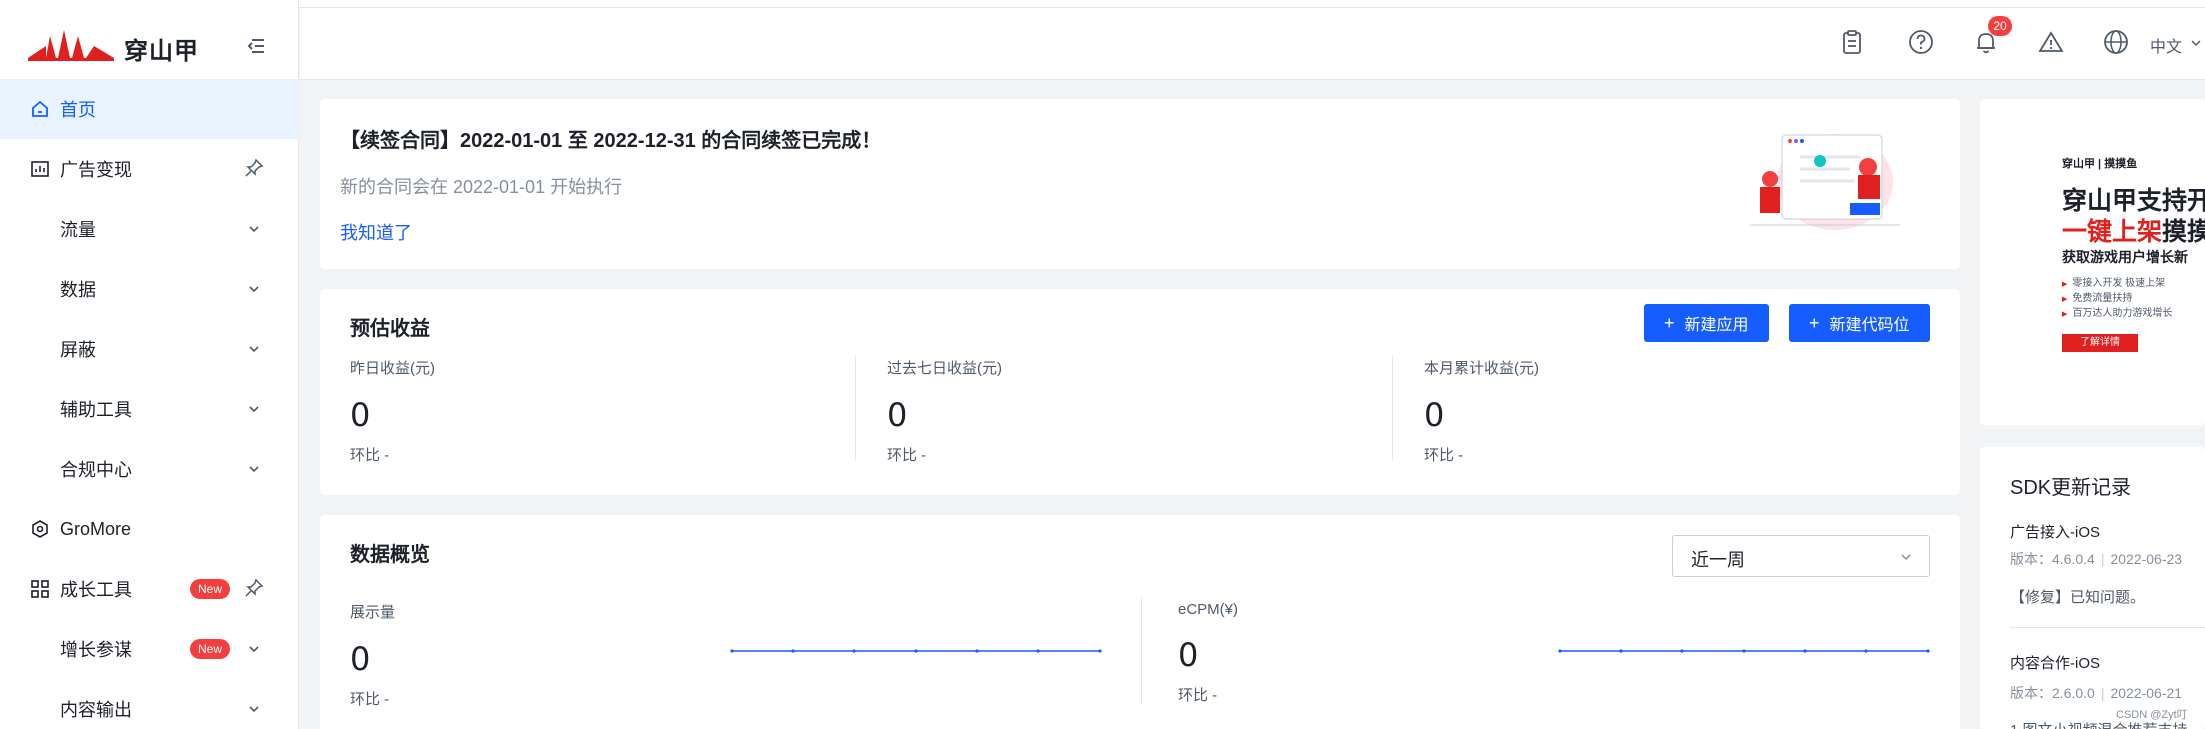 This screenshot has height=729, width=2205. I want to click on sidebar-item-label: 流量, so click(78, 230).